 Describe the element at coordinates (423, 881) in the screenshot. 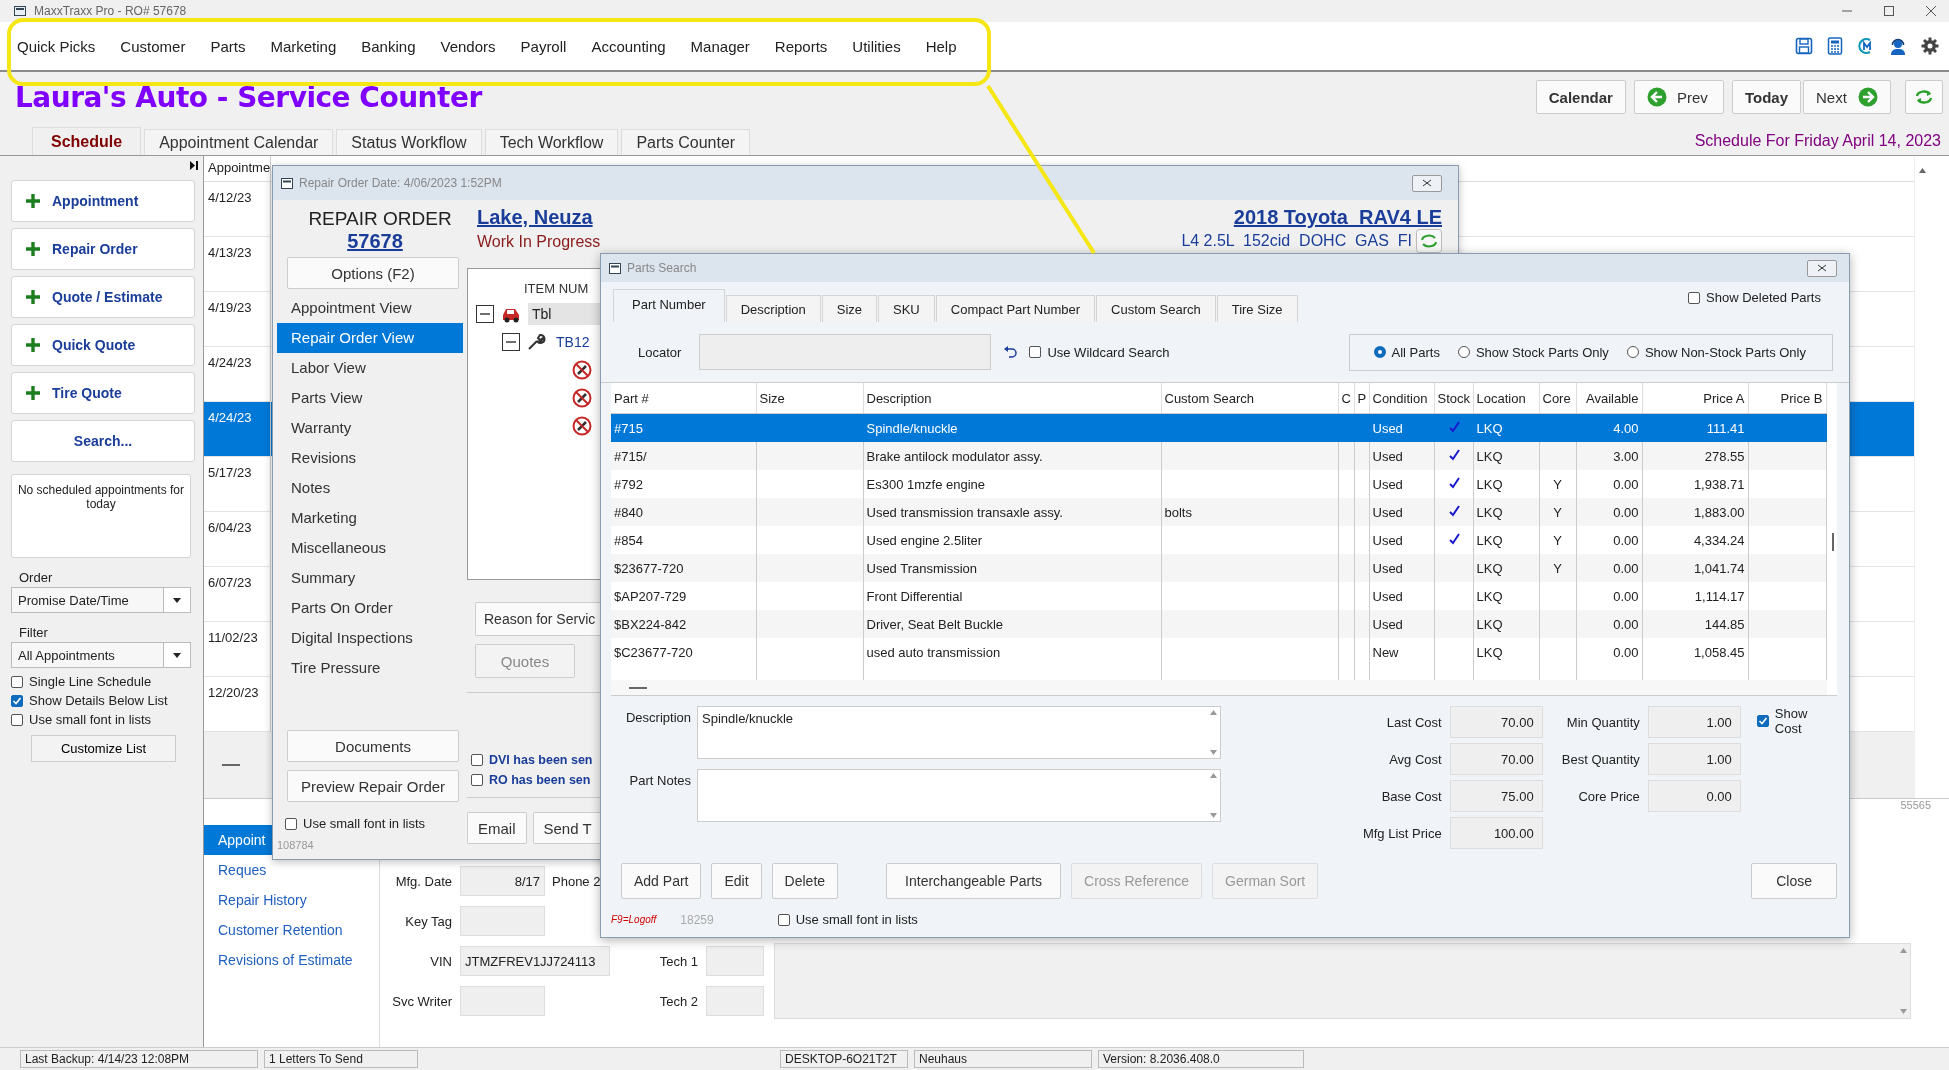

I see `field-label: Mfg. Date` at that location.